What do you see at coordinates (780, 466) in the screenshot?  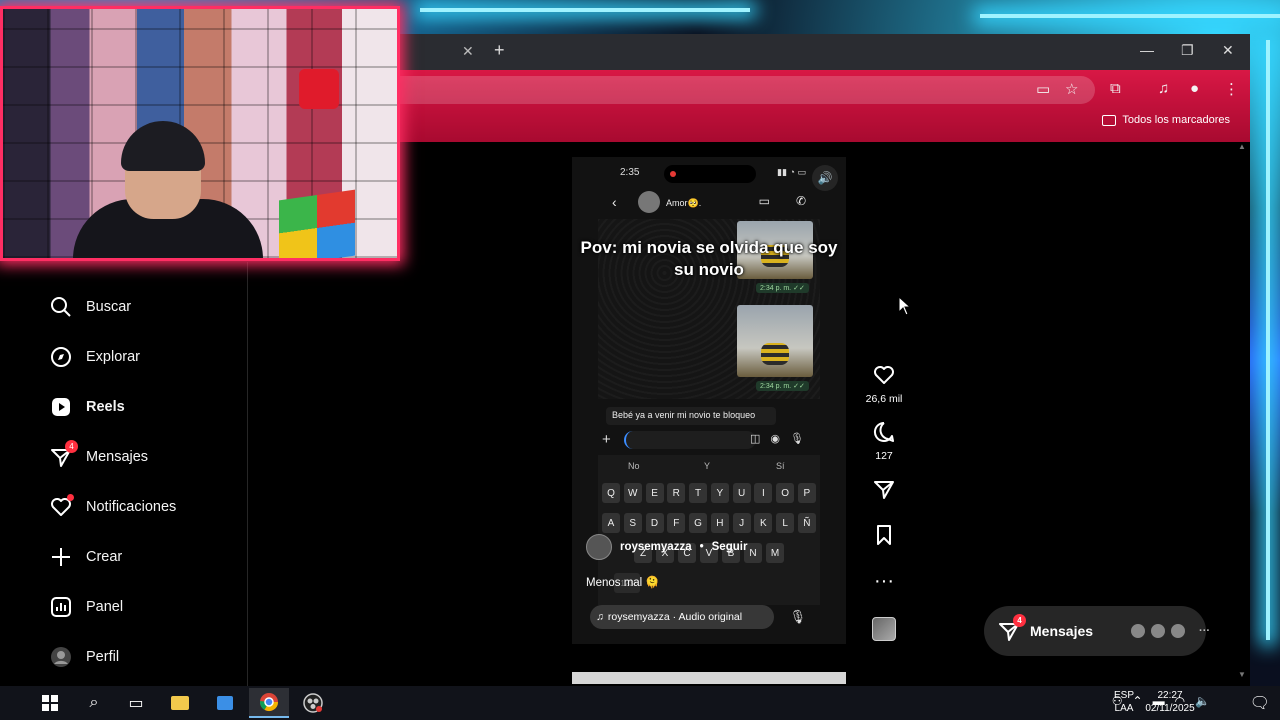 I see `suggestion: Sí` at bounding box center [780, 466].